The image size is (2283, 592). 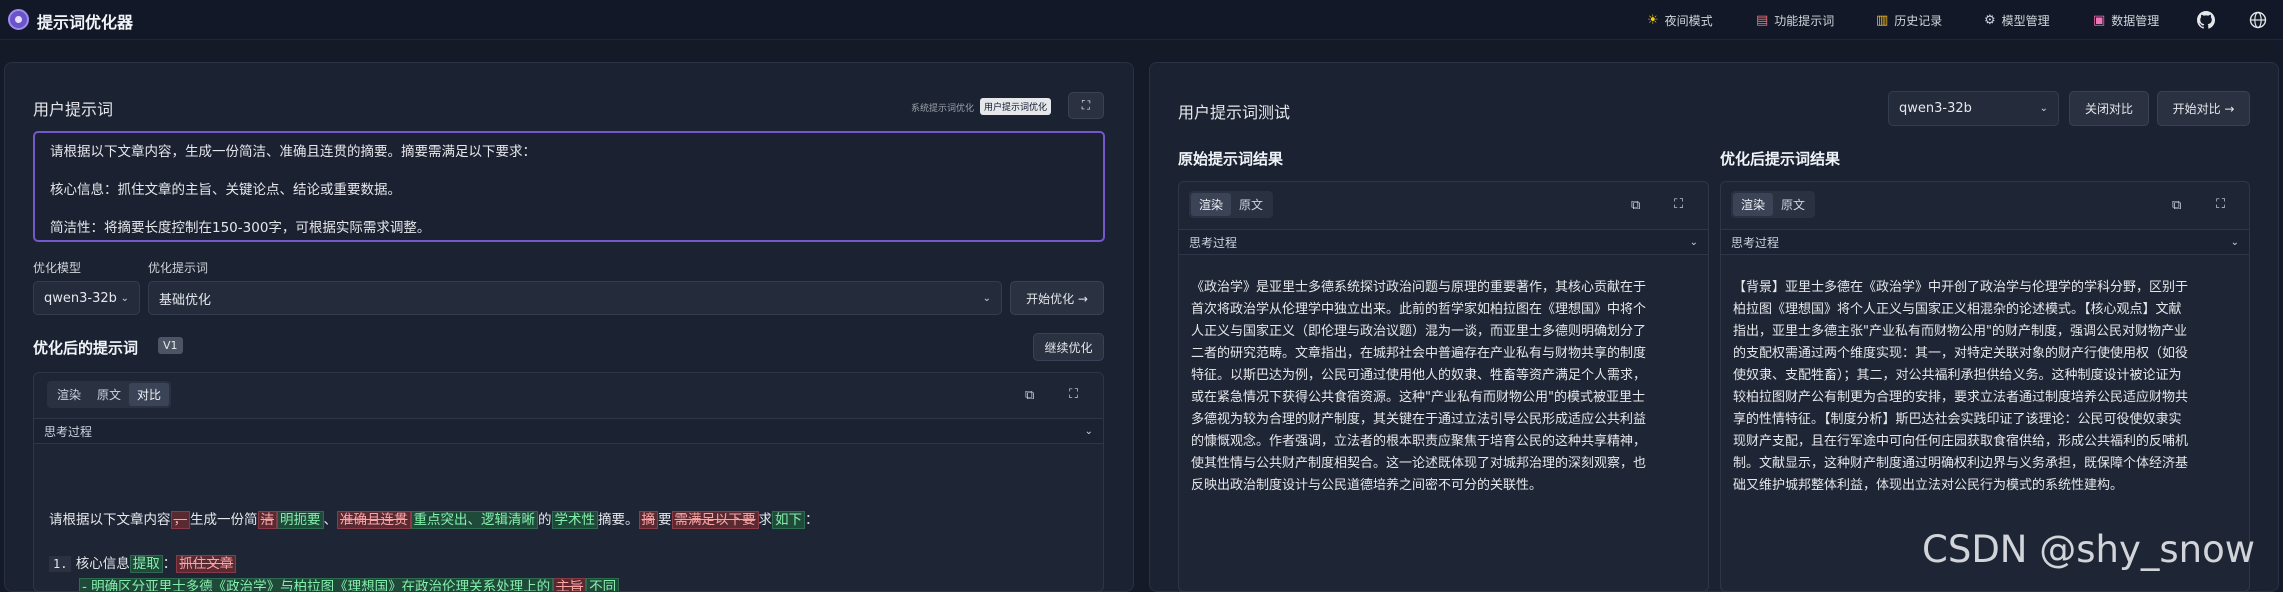 I want to click on diff-seg: 、, so click(x=330, y=520).